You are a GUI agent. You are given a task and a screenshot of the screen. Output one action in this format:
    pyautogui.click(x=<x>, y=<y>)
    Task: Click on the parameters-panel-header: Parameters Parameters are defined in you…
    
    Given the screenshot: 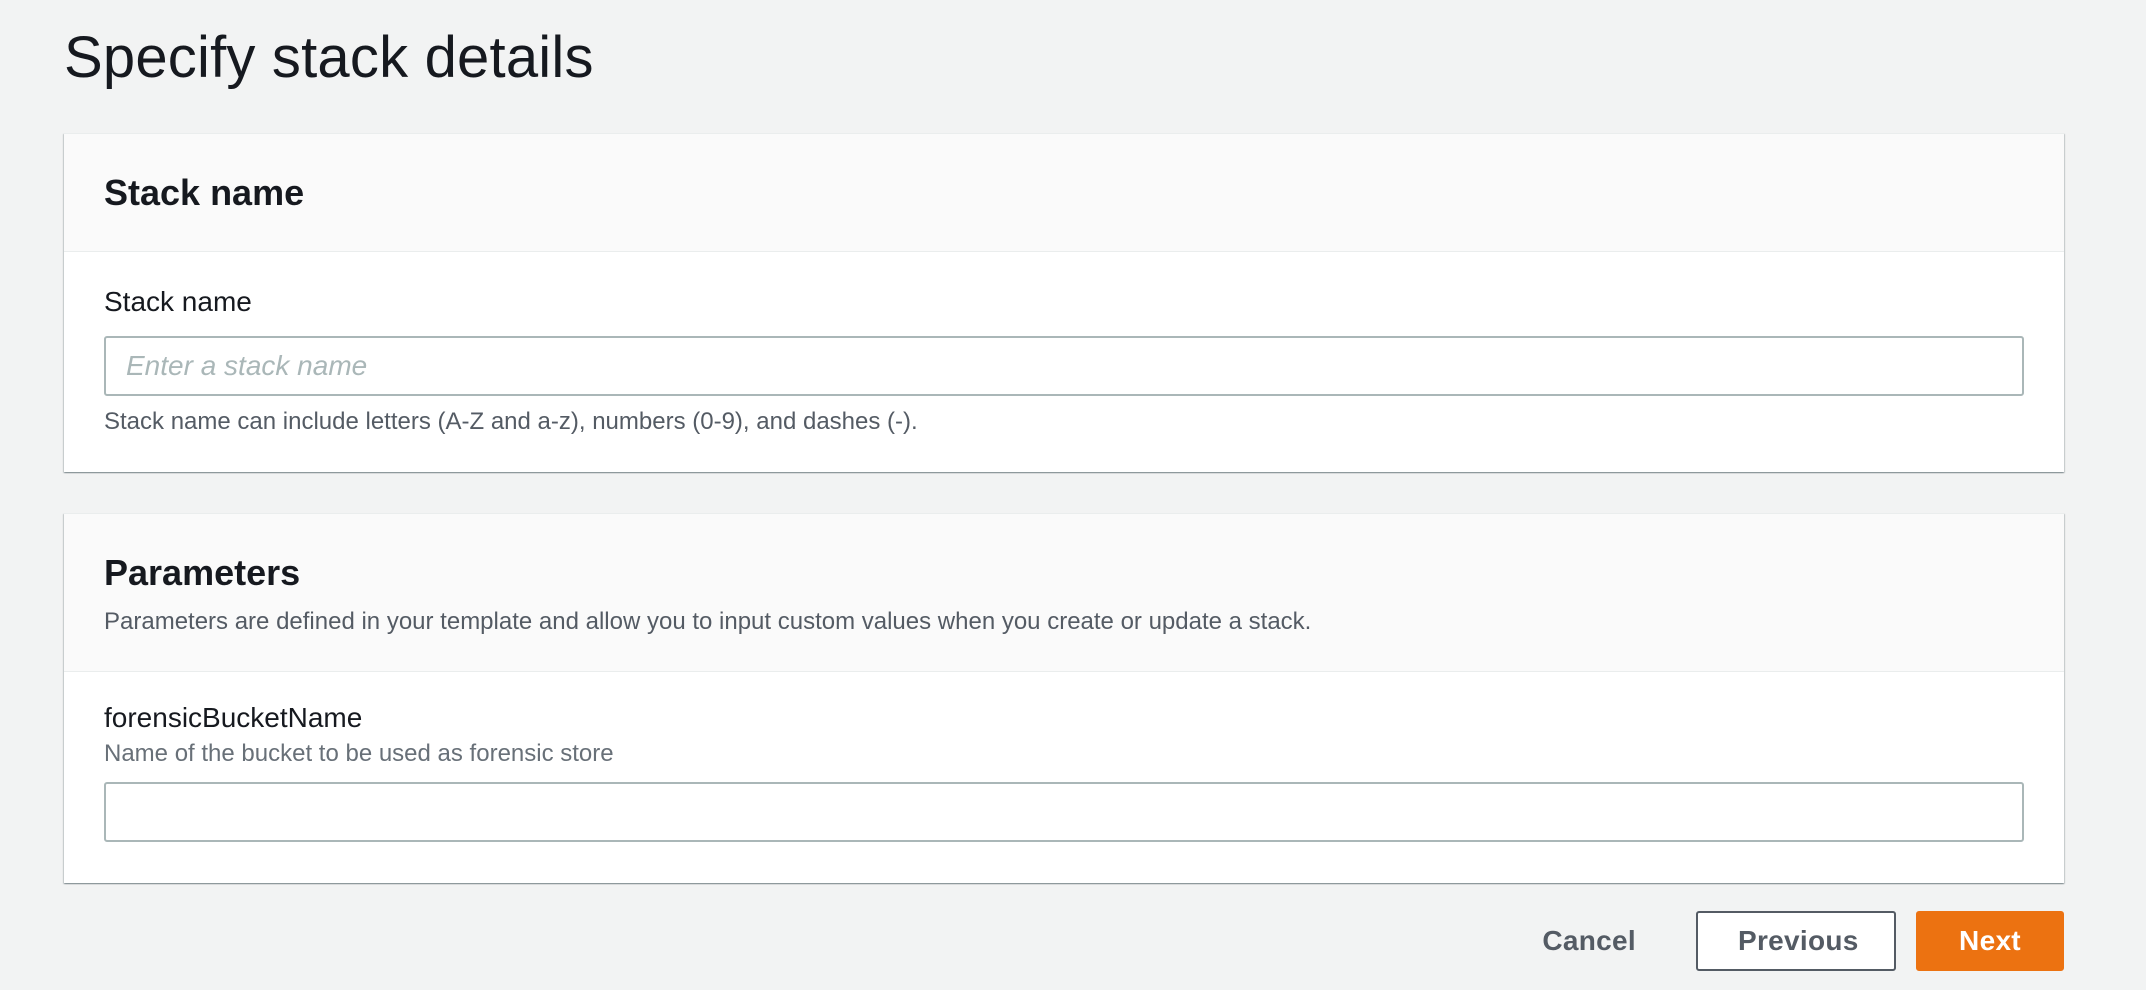 What is the action you would take?
    pyautogui.click(x=1064, y=593)
    